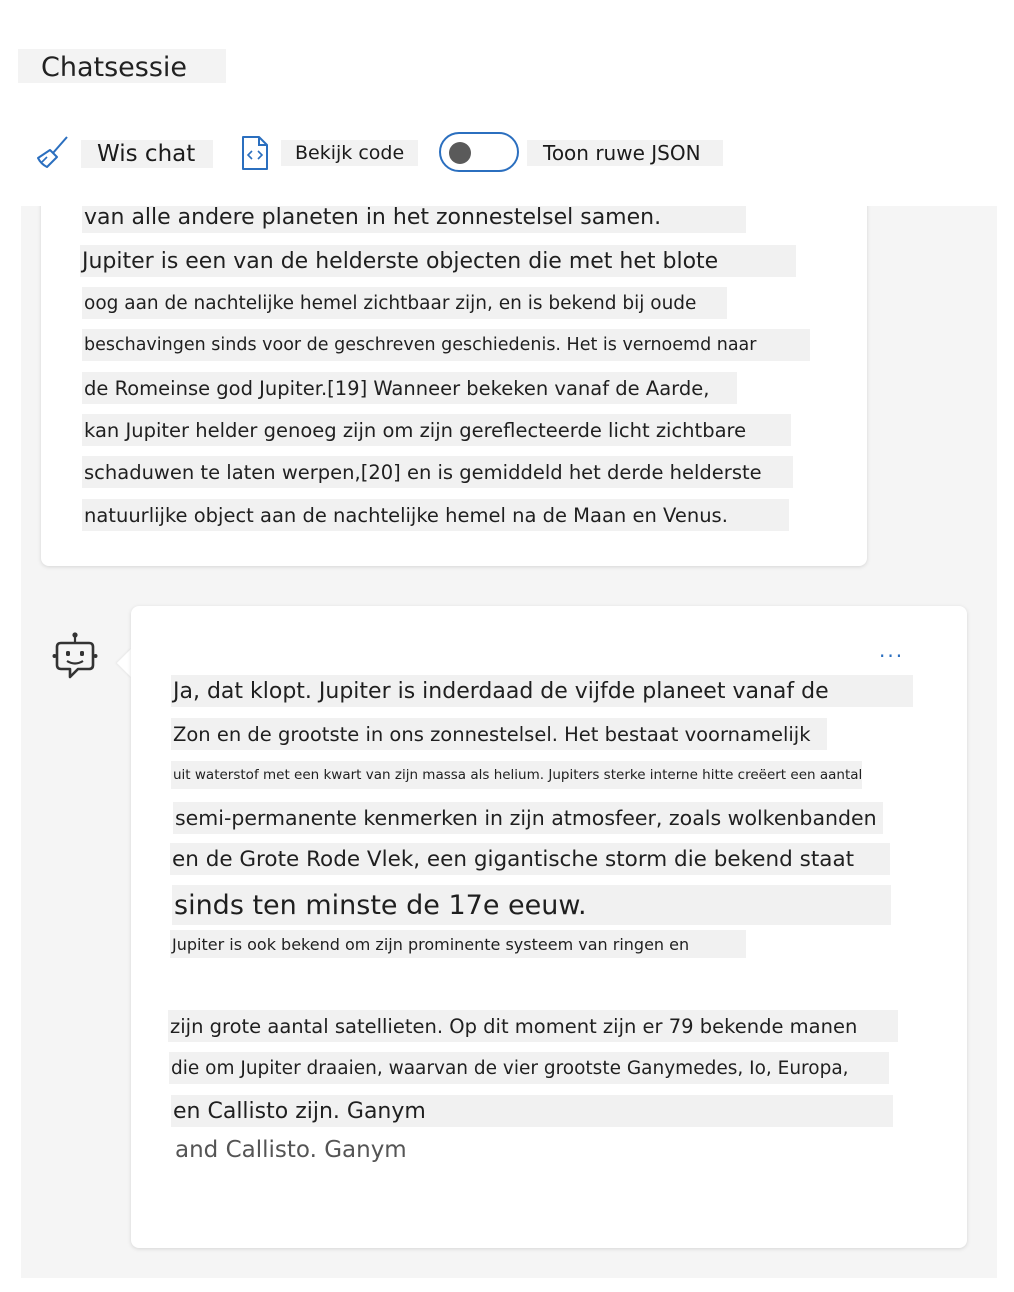 This screenshot has width=1014, height=1292. What do you see at coordinates (460, 153) in the screenshot?
I see `toggle-knob` at bounding box center [460, 153].